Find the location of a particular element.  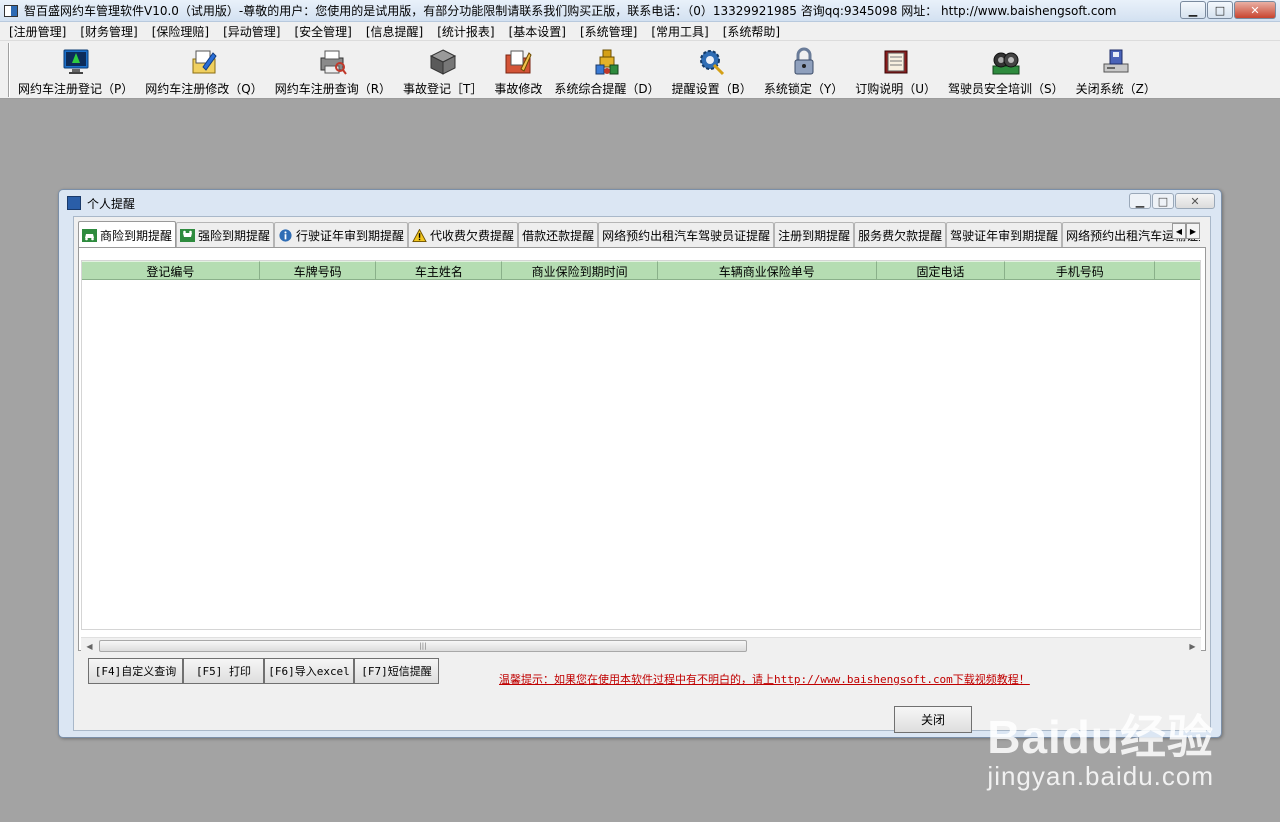

system-reminder-button: 系统综合提醒（D） is located at coordinates (606, 69).